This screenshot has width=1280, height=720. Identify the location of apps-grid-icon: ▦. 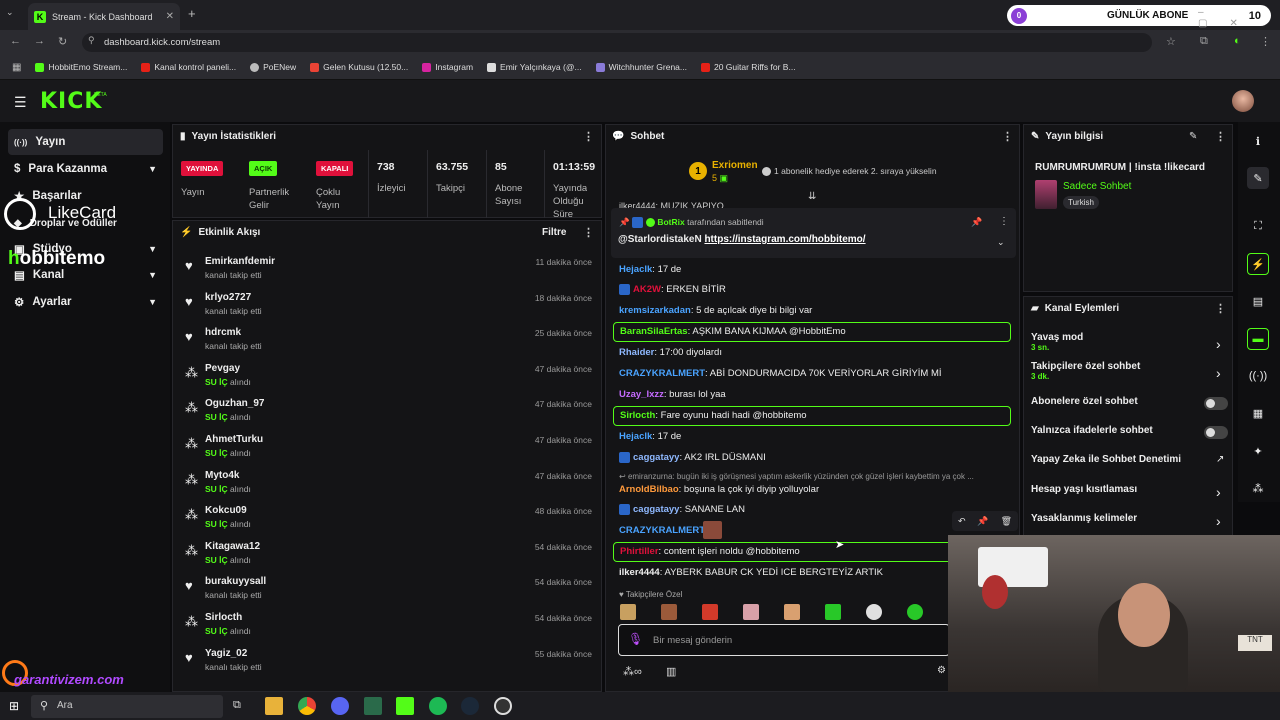
(16, 67).